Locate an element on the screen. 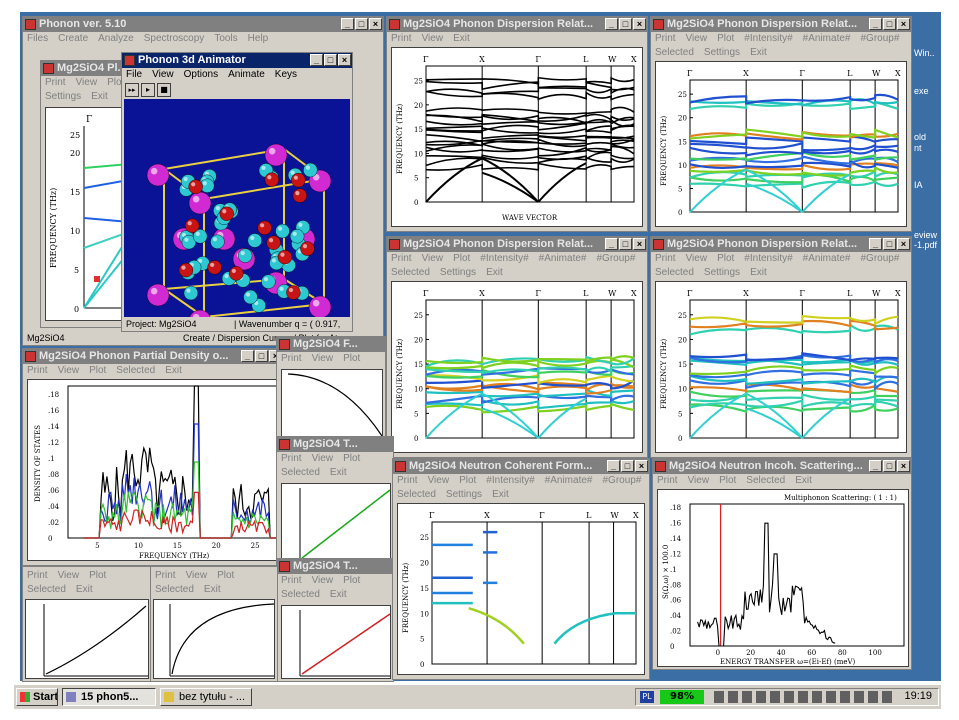 This screenshot has width=959, height=720. desktop-icon-label: IA is located at coordinates (918, 185).